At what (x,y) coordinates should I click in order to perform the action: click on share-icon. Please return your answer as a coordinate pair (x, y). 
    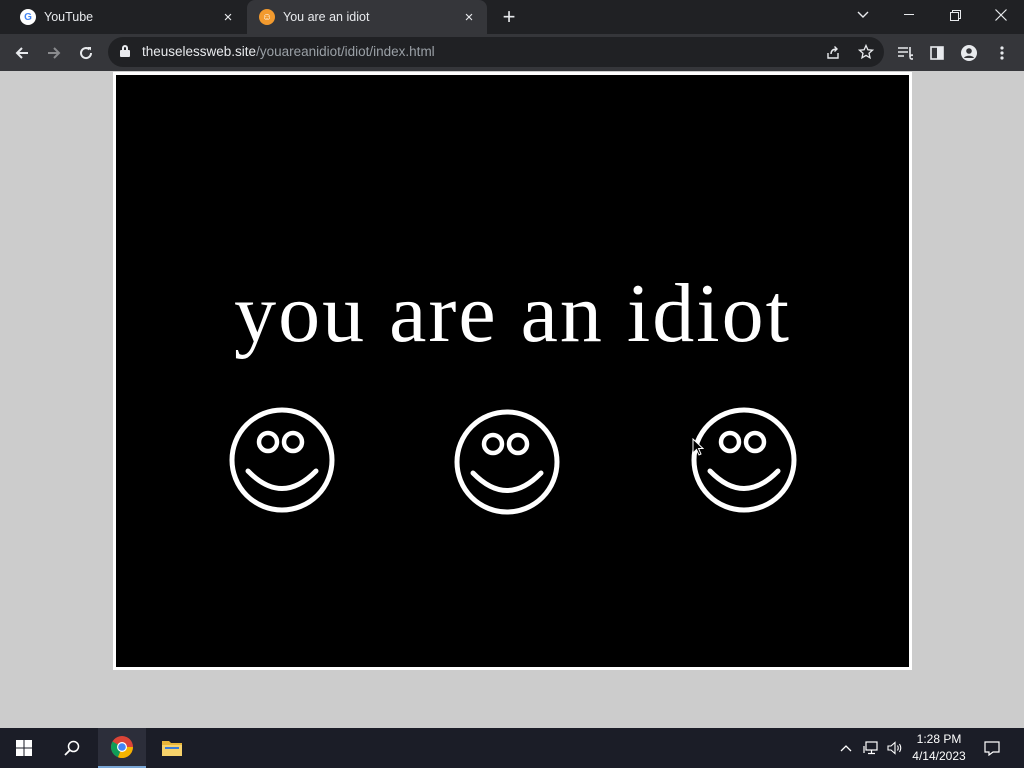
    Looking at the image, I should click on (833, 52).